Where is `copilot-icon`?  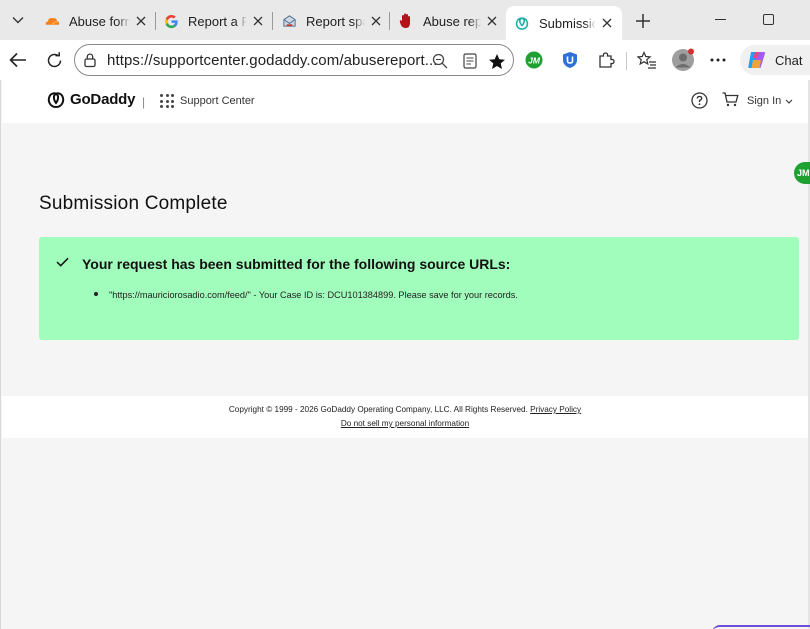
copilot-icon is located at coordinates (757, 60).